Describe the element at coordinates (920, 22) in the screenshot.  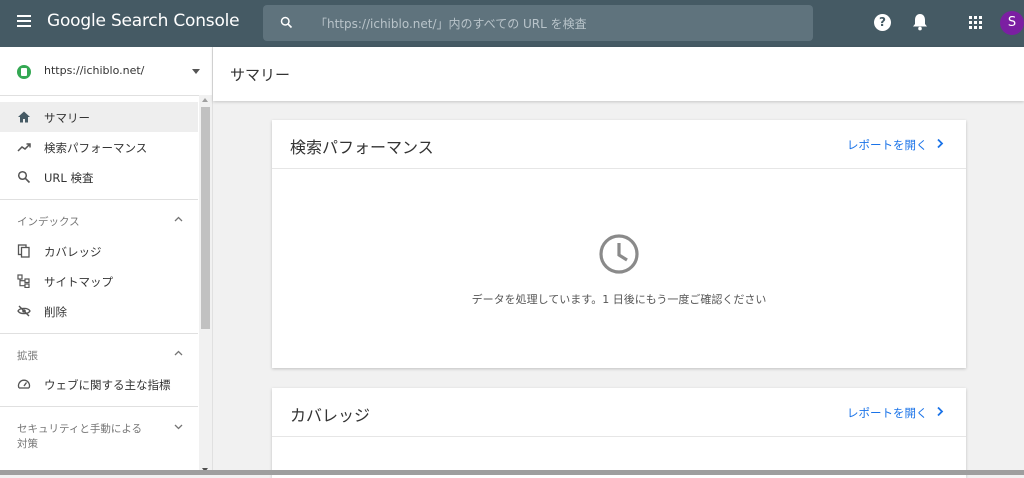
I see `notifications-icon` at that location.